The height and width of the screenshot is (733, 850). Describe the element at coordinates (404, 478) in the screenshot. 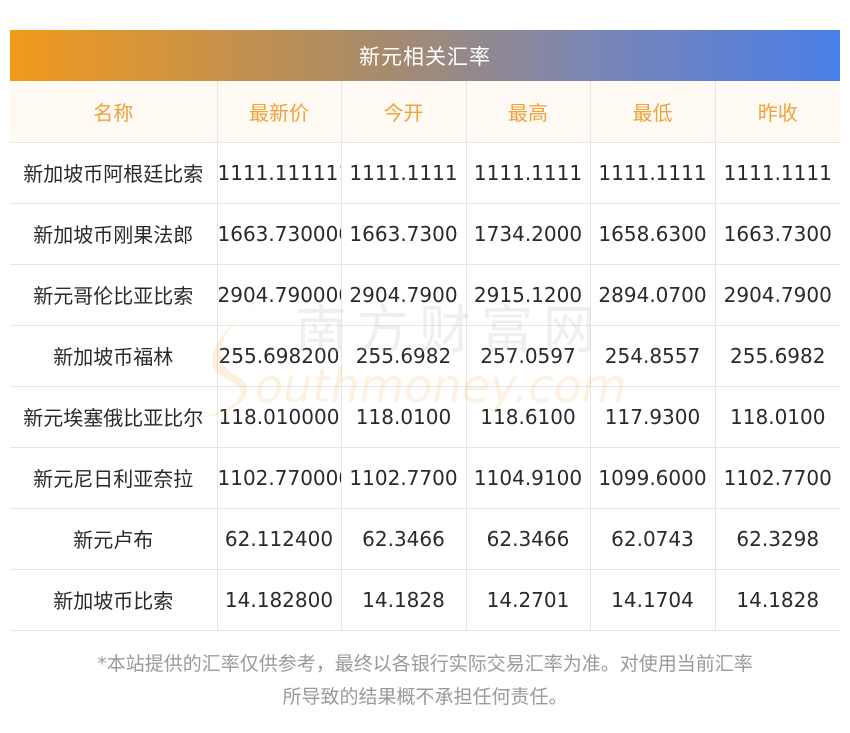

I see `open-price: 1102.7700` at that location.